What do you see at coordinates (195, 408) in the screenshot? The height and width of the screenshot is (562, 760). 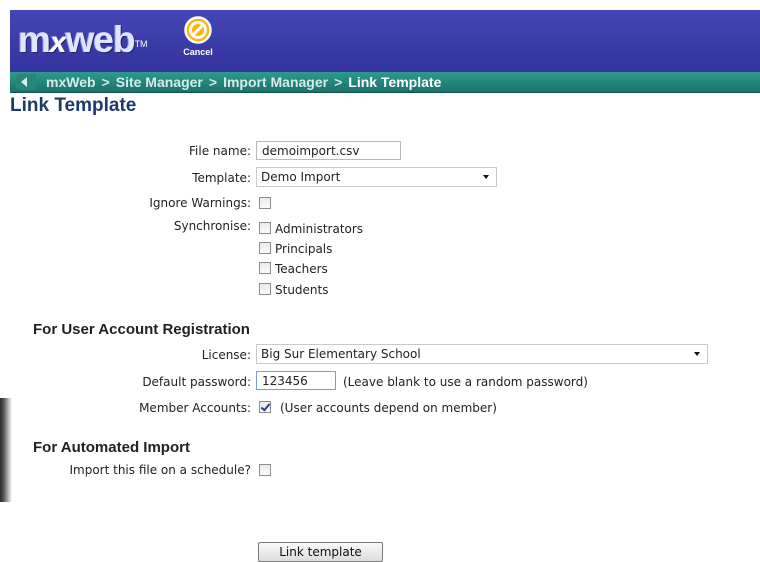 I see `member-accounts-label: Member Accounts:` at bounding box center [195, 408].